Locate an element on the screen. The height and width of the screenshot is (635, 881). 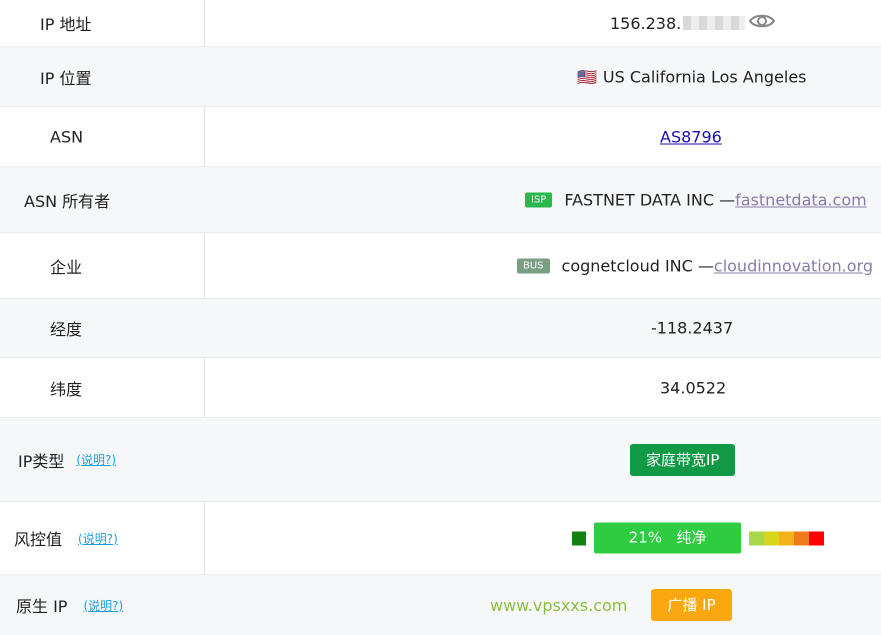
risk-scale is located at coordinates (786, 538).